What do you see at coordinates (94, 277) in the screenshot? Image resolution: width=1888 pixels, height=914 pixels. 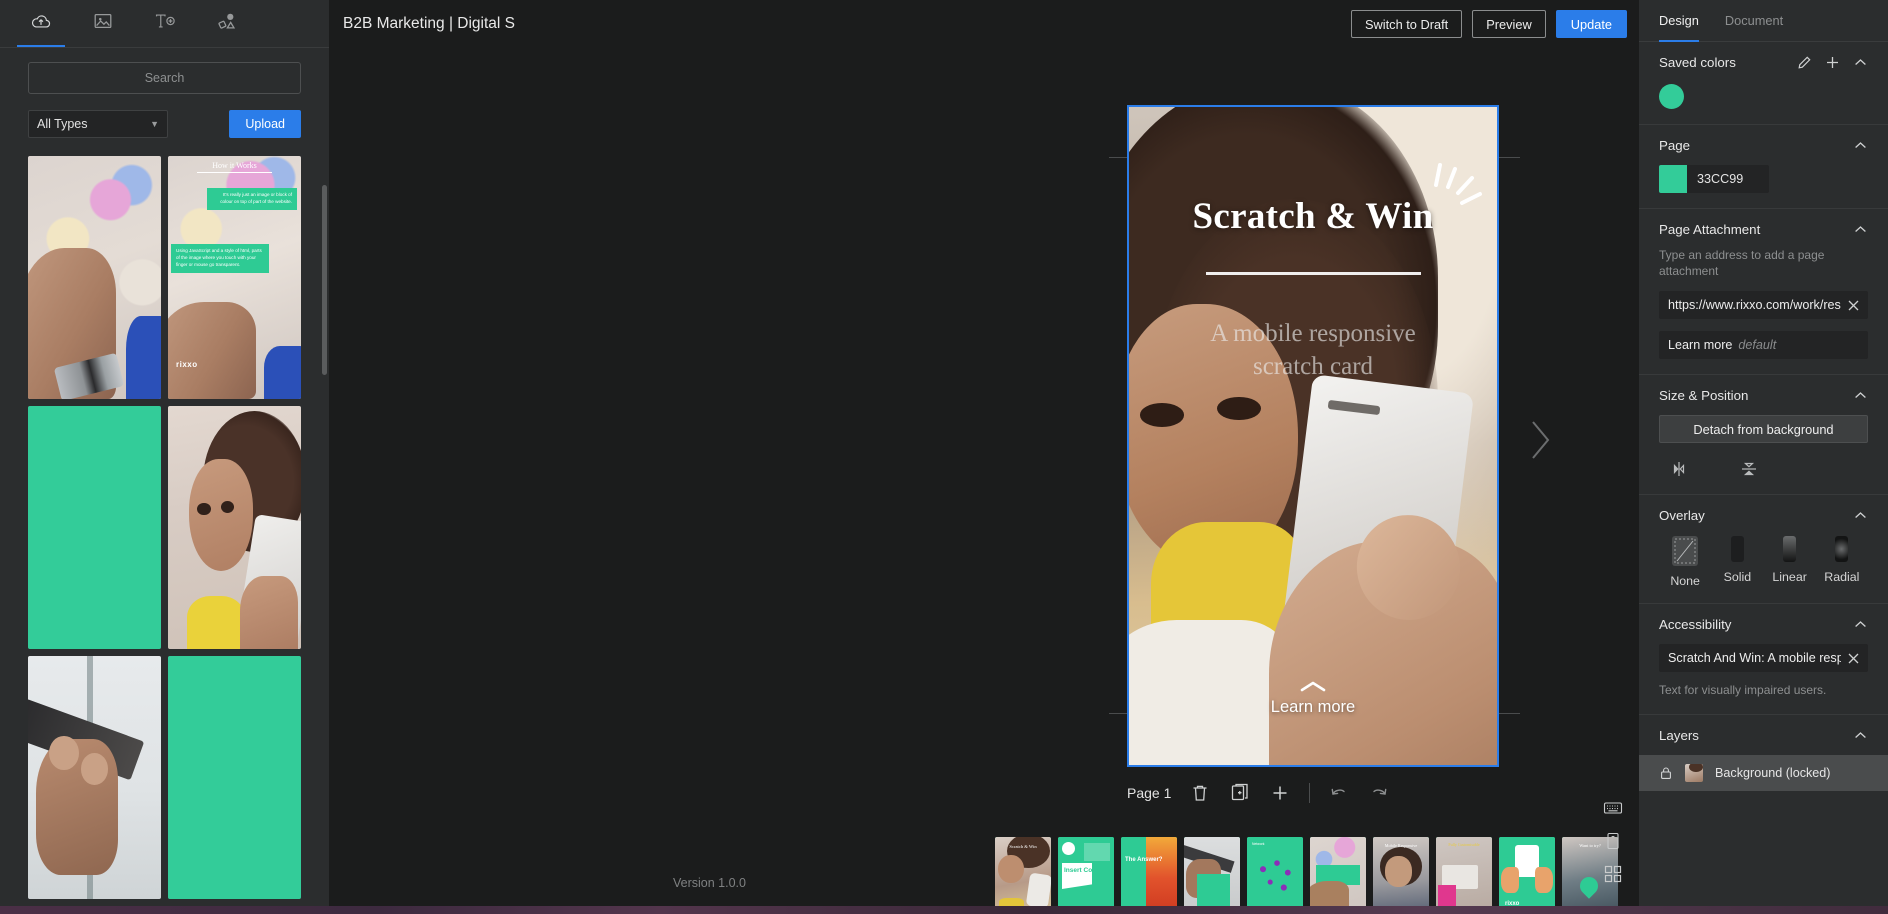 I see `media-tile-hand-bokeh` at bounding box center [94, 277].